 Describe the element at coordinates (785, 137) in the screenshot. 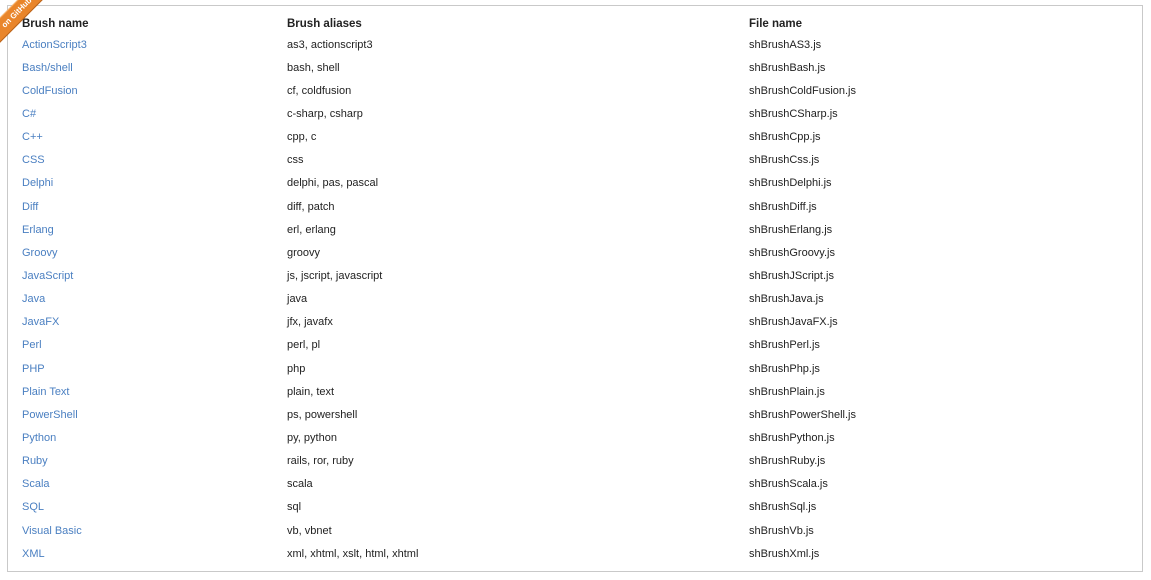

I see `file-name-cell: shBrushCpp.js` at that location.